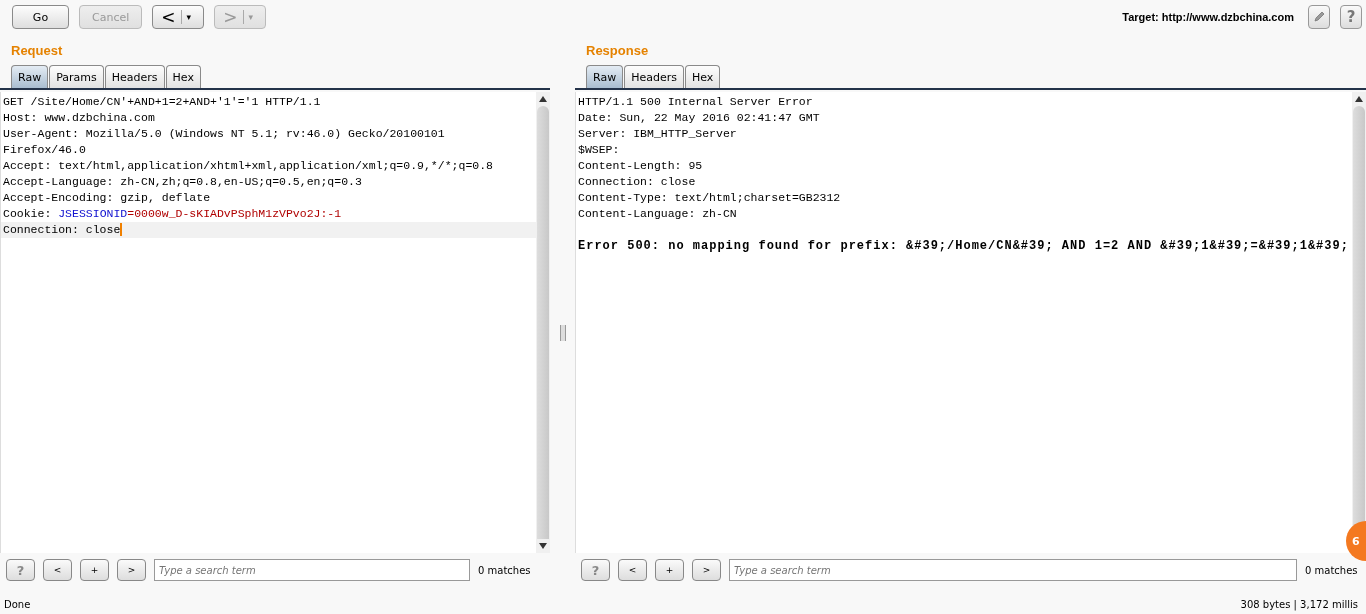 The width and height of the screenshot is (1366, 614). Describe the element at coordinates (640, 166) in the screenshot. I see `code-line: Content-Length: 95` at that location.